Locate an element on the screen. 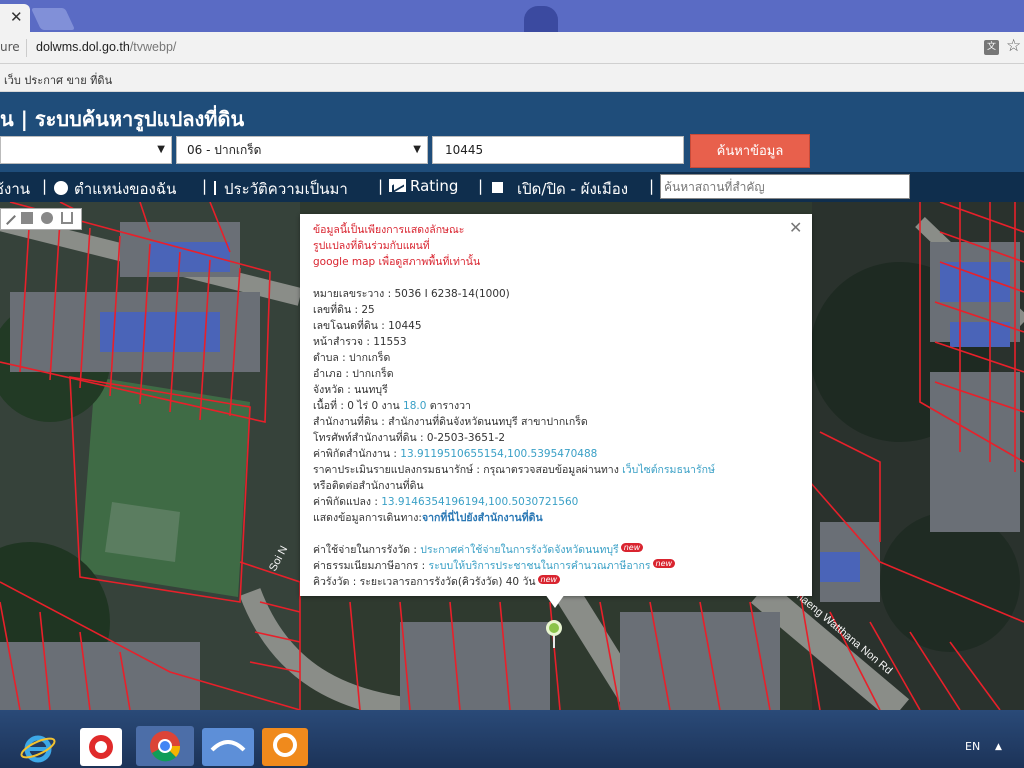 The width and height of the screenshot is (1024, 768). globe-icon is located at coordinates (61, 188).